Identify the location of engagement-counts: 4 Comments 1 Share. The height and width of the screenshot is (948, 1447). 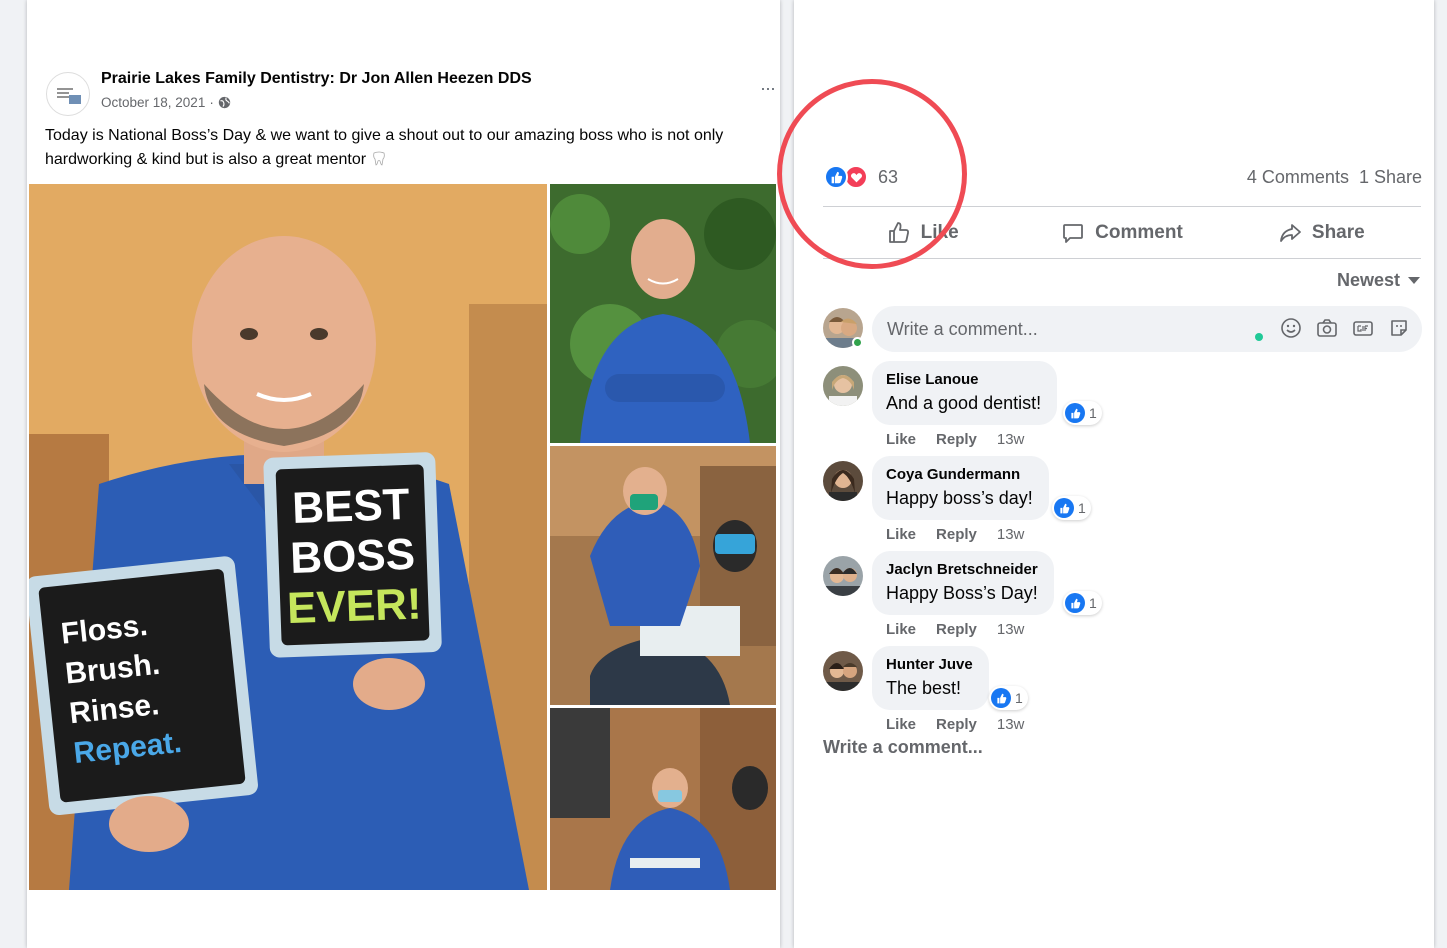
(1334, 177).